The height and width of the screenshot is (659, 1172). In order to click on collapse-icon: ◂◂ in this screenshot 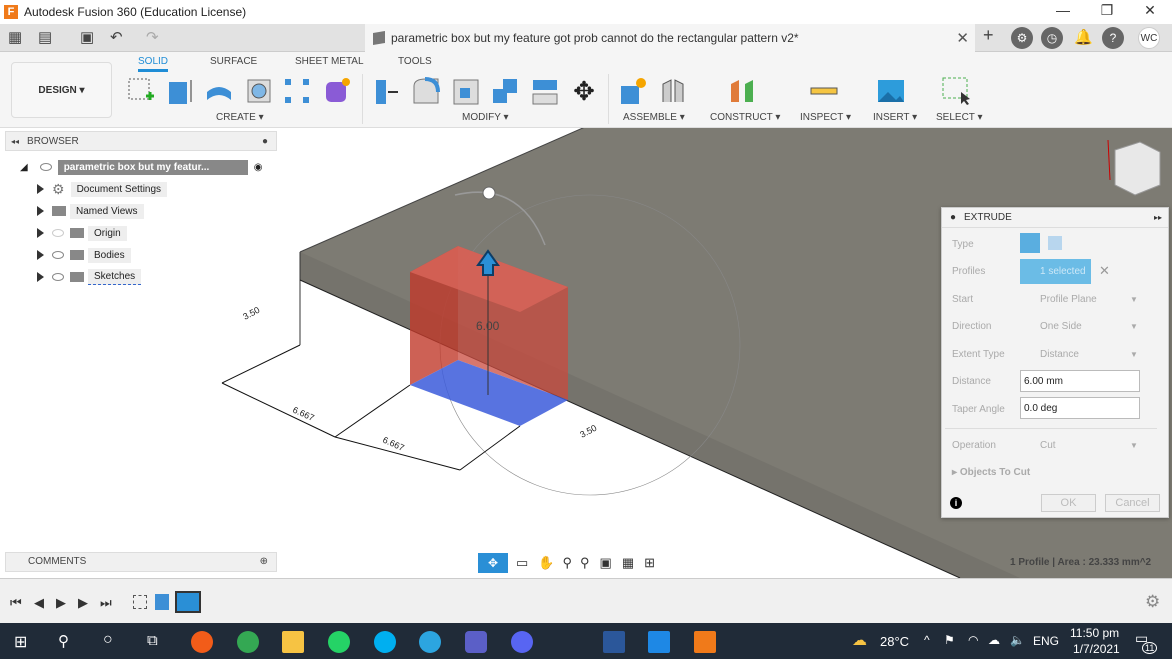, I will do `click(15, 141)`.